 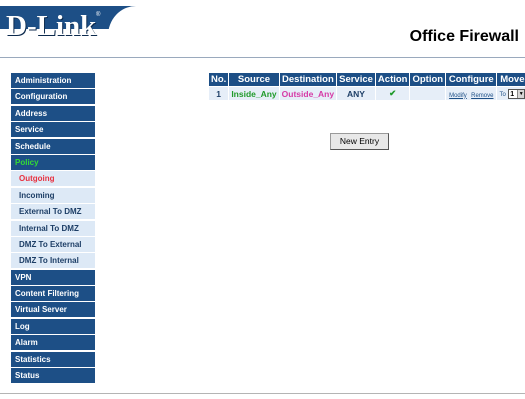 What do you see at coordinates (356, 93) in the screenshot?
I see `row-service: ANY` at bounding box center [356, 93].